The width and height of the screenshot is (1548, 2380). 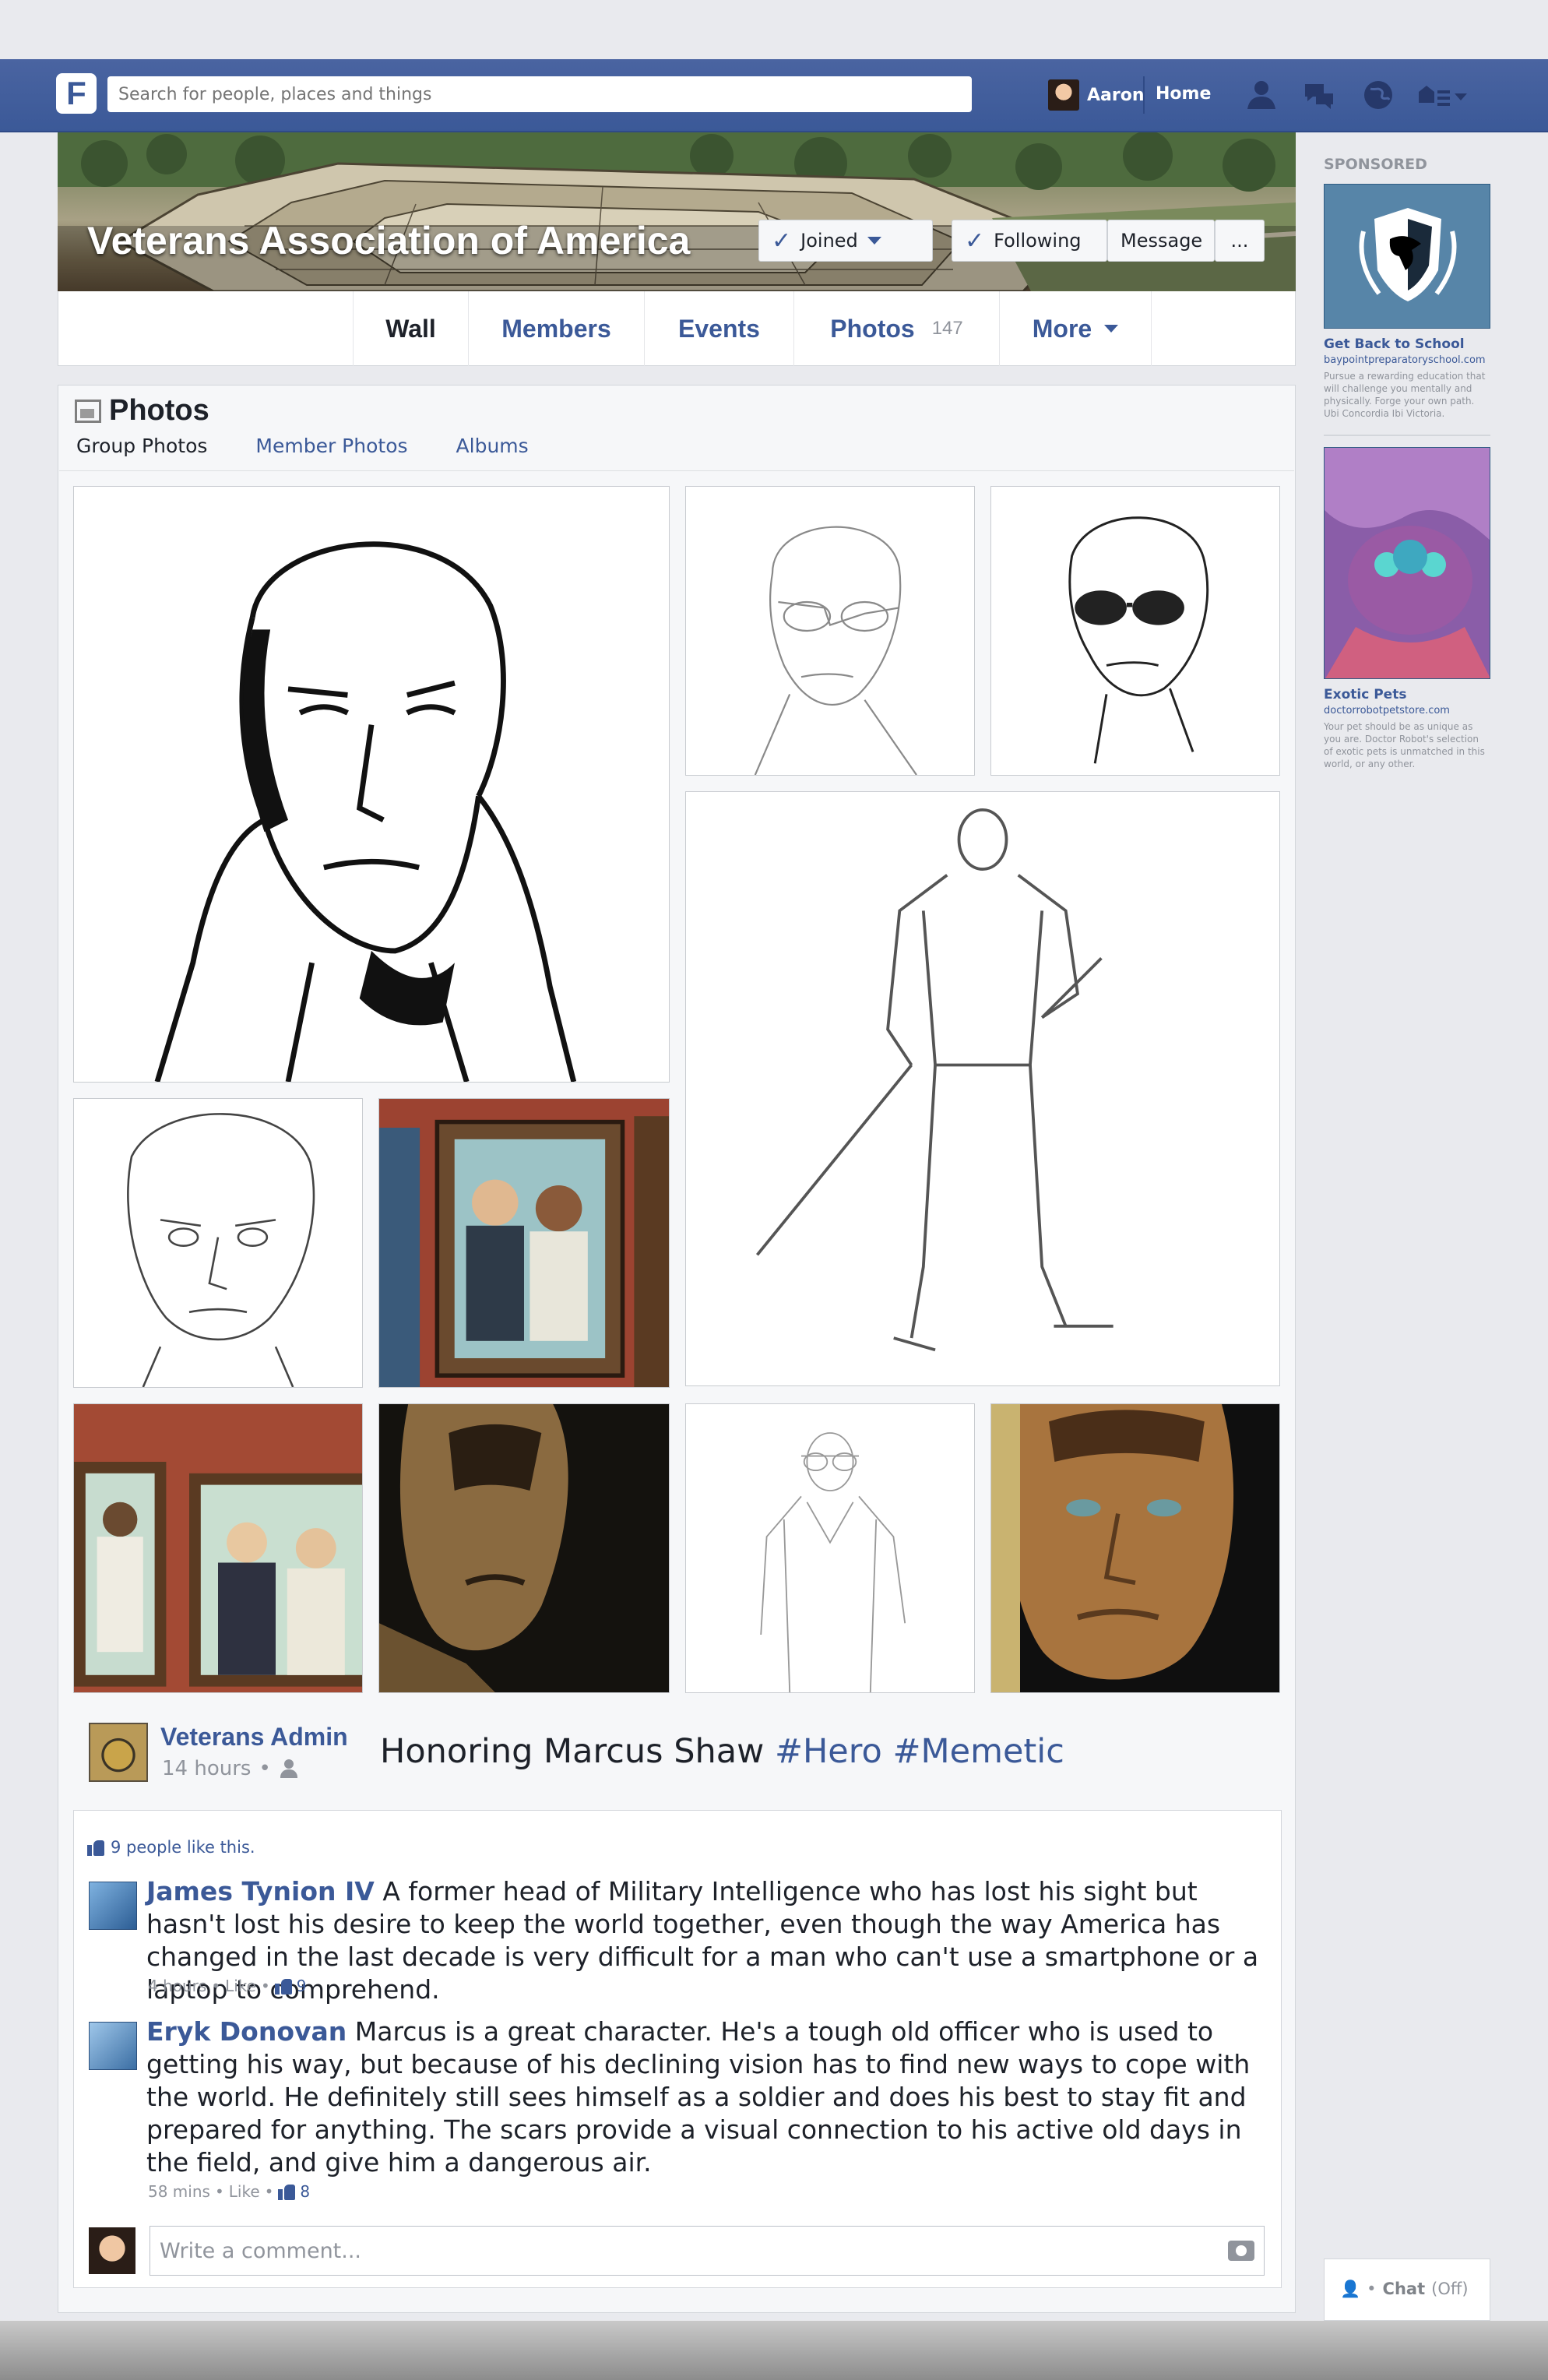 I want to click on photo-icon, so click(x=88, y=411).